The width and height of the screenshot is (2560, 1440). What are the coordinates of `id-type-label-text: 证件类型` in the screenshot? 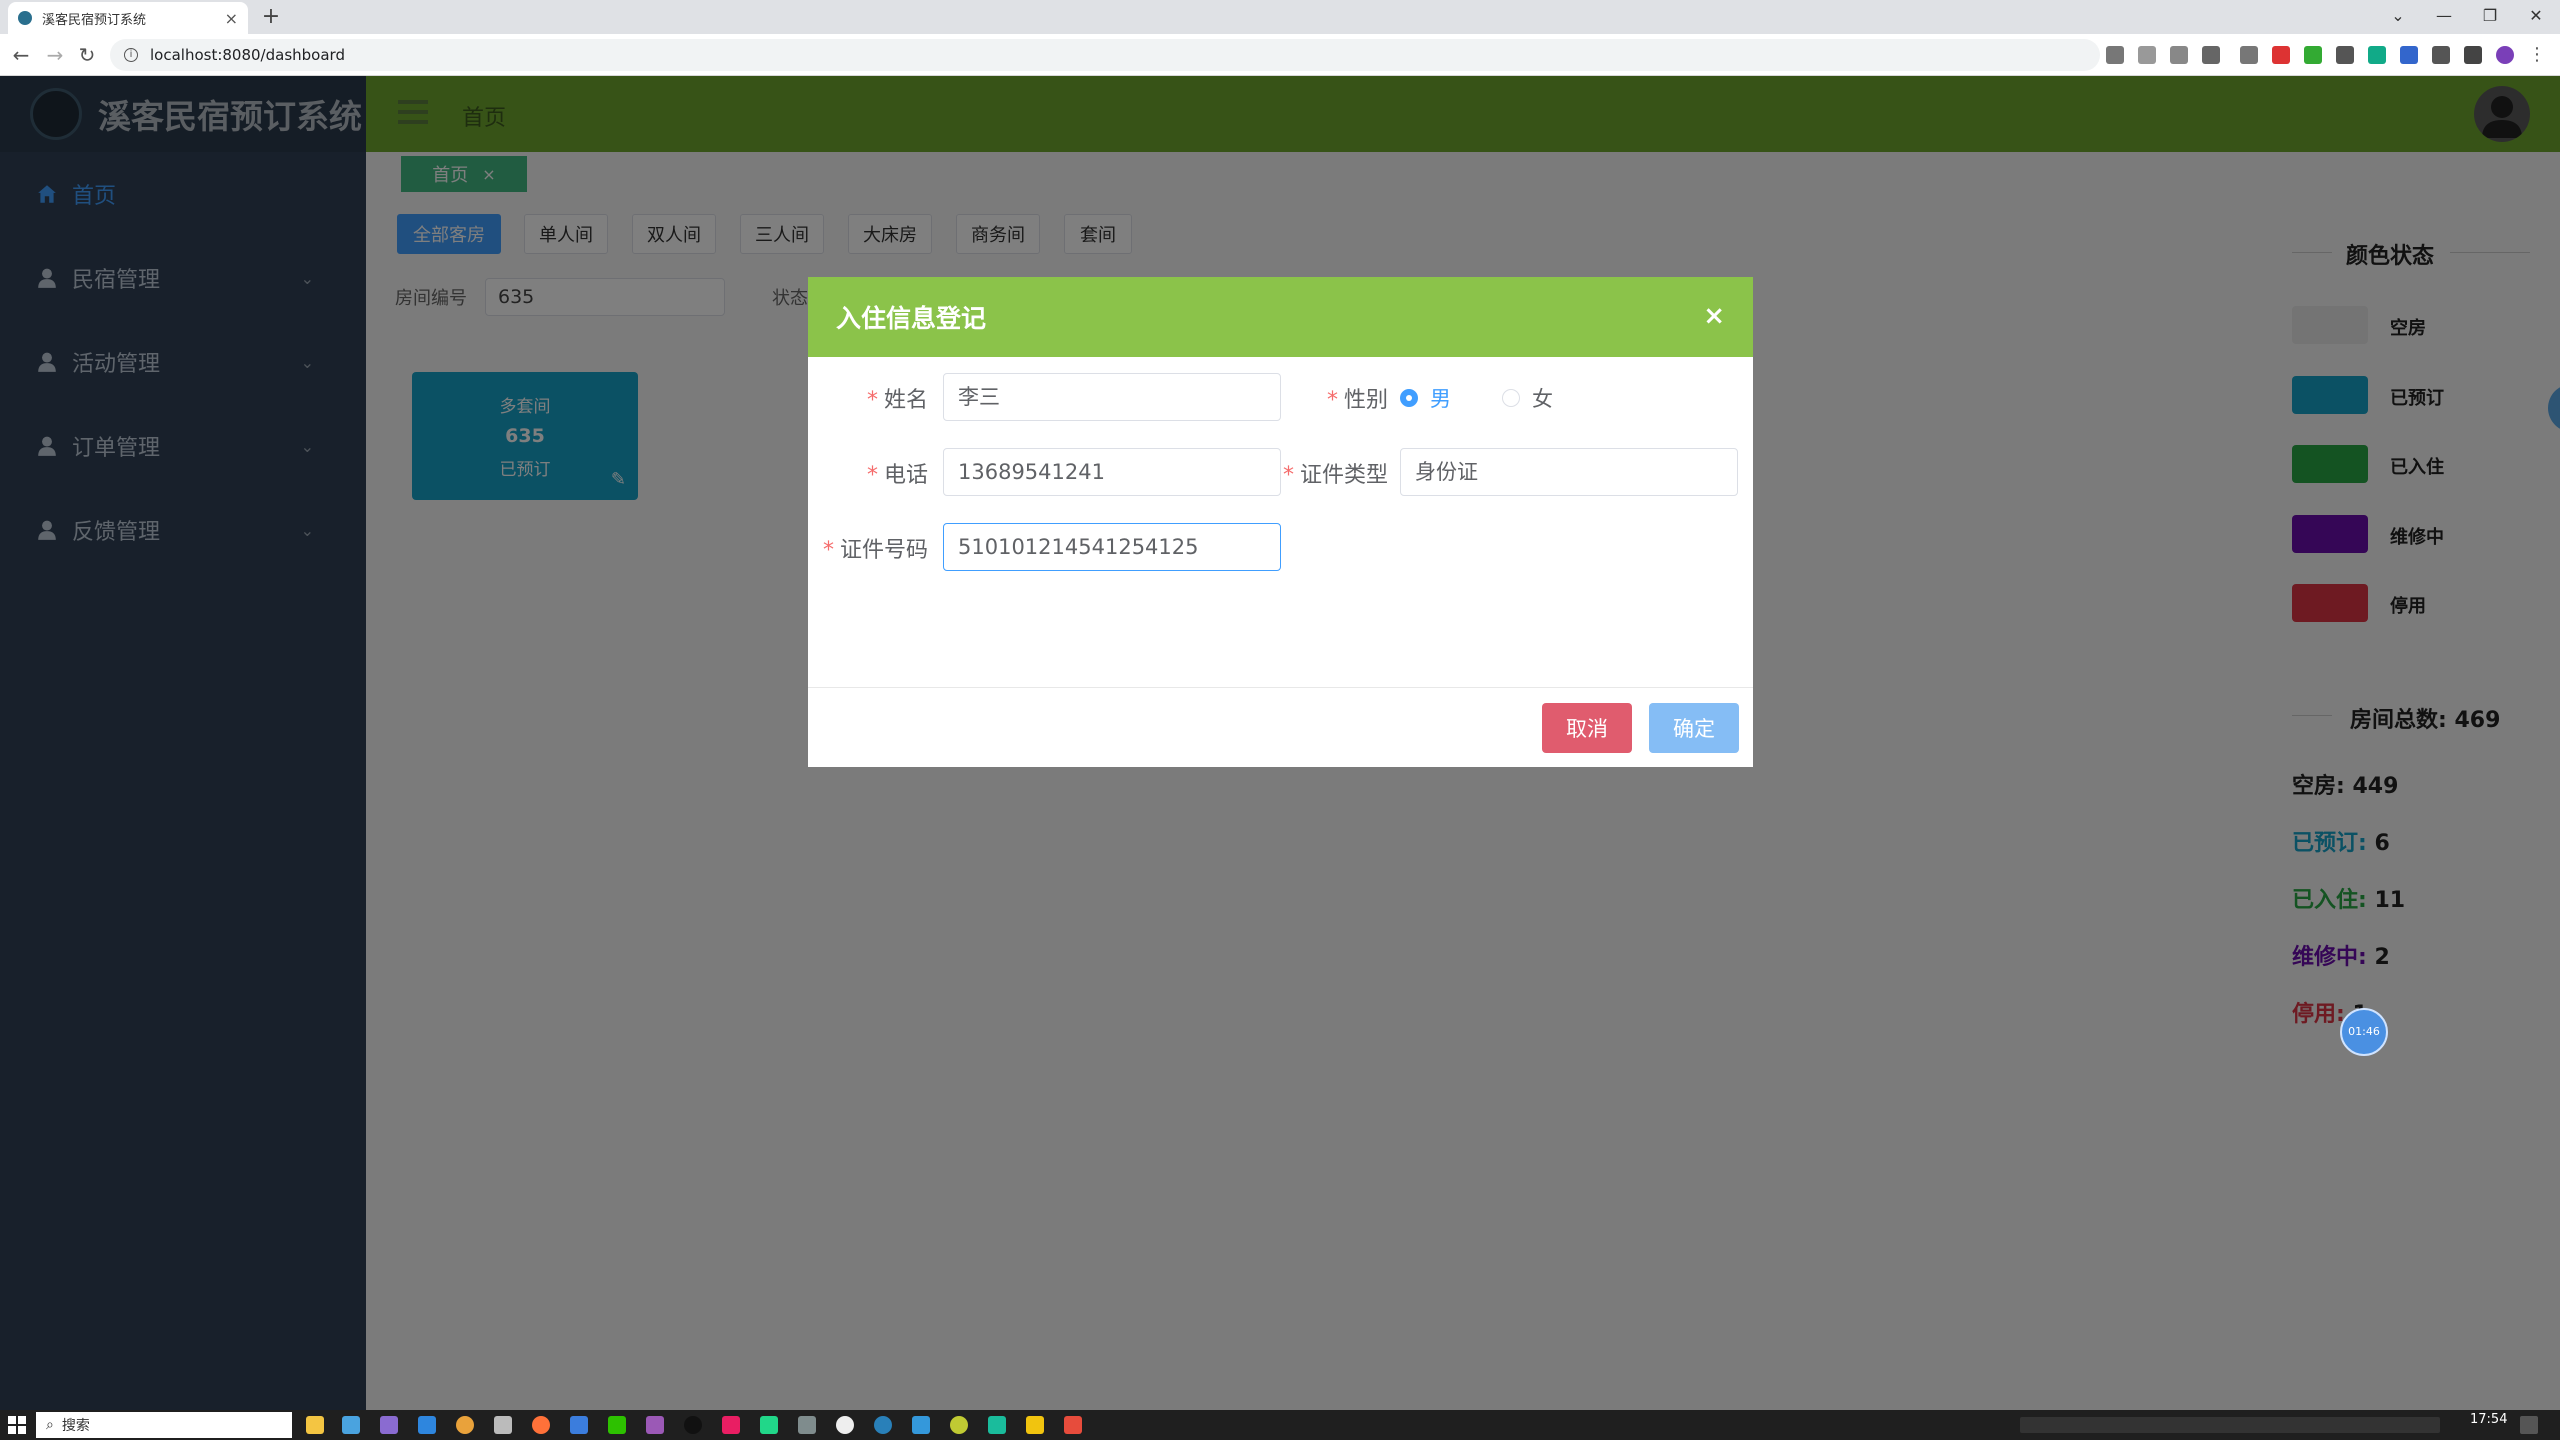 It's located at (1343, 475).